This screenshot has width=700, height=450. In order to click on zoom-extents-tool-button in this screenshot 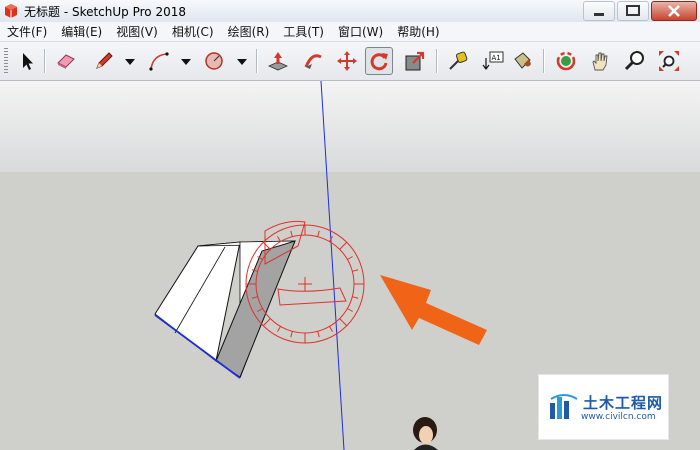, I will do `click(669, 61)`.